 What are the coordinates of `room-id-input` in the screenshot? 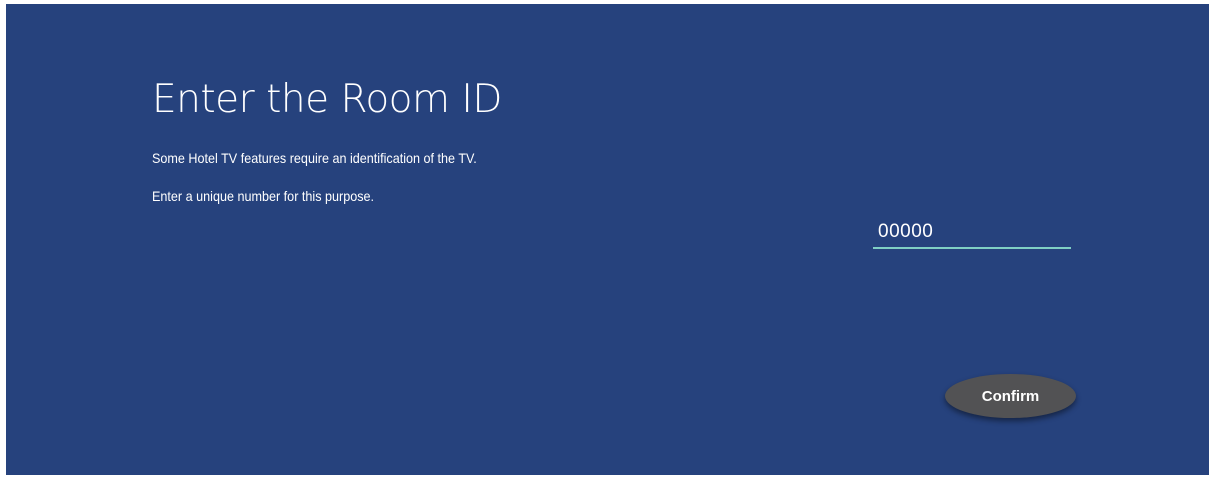 It's located at (970, 232).